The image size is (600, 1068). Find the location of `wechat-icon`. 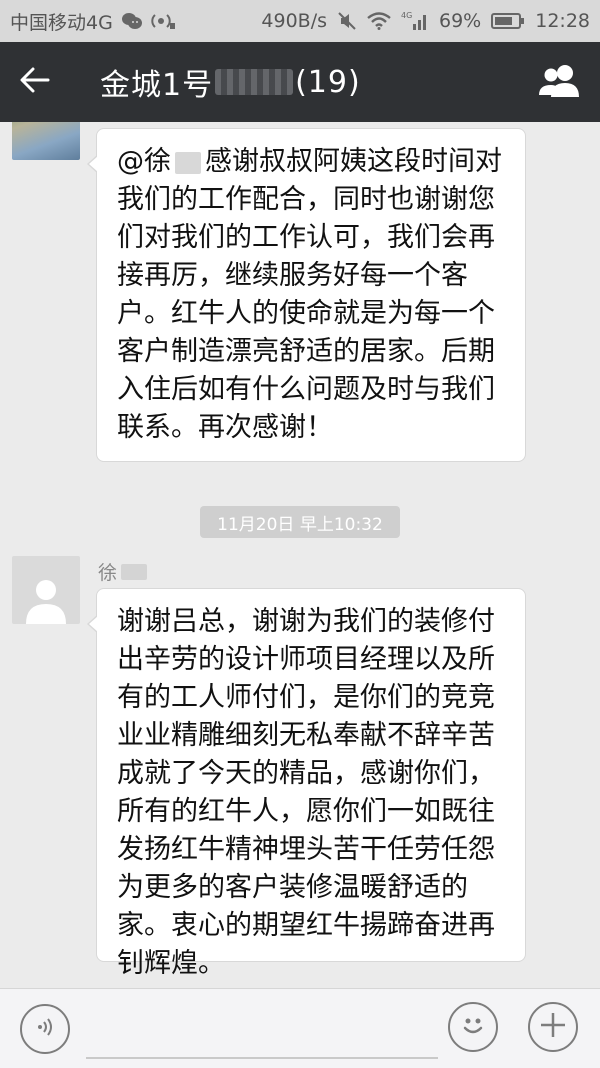

wechat-icon is located at coordinates (132, 21).